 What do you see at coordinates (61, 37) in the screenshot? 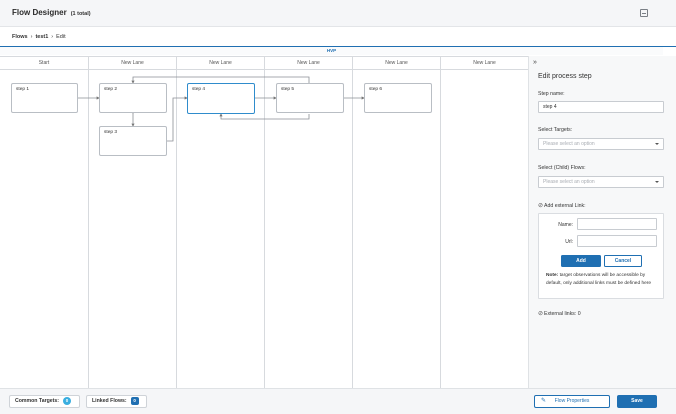
I see `breadcrumb-current: Edit` at bounding box center [61, 37].